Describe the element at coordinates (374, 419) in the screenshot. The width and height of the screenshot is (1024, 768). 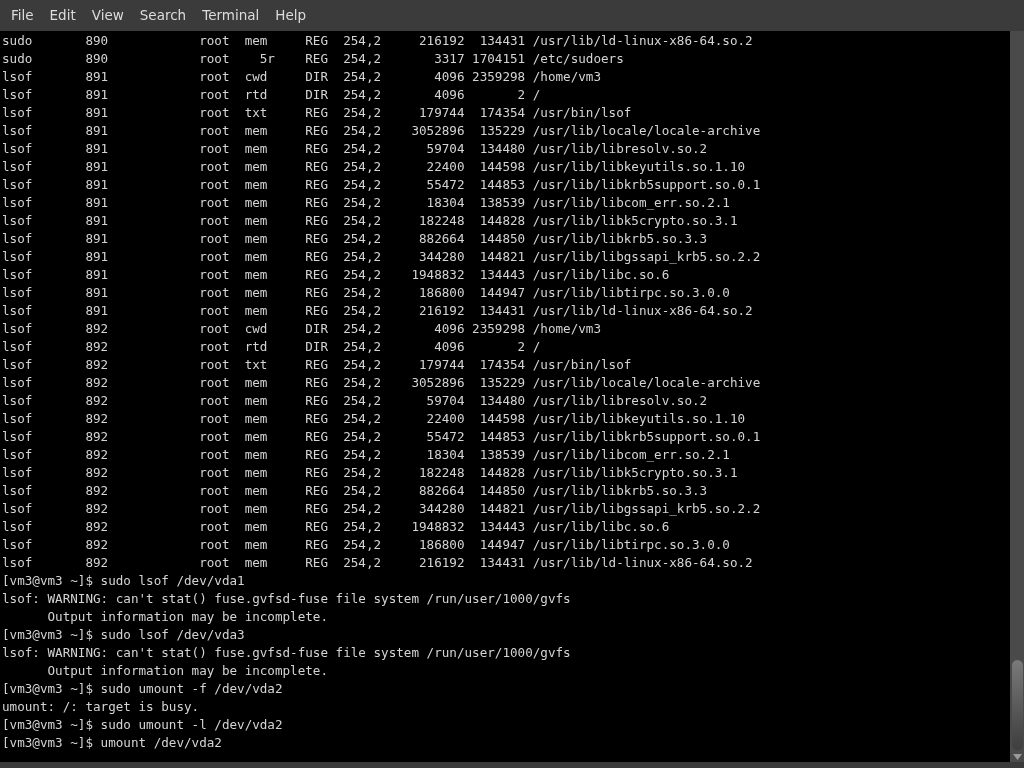
I see `terminal-line: lsof 892 root mem REG 254,2 22400 144598 /usr/lib/libkeyutils.so.1.10` at that location.